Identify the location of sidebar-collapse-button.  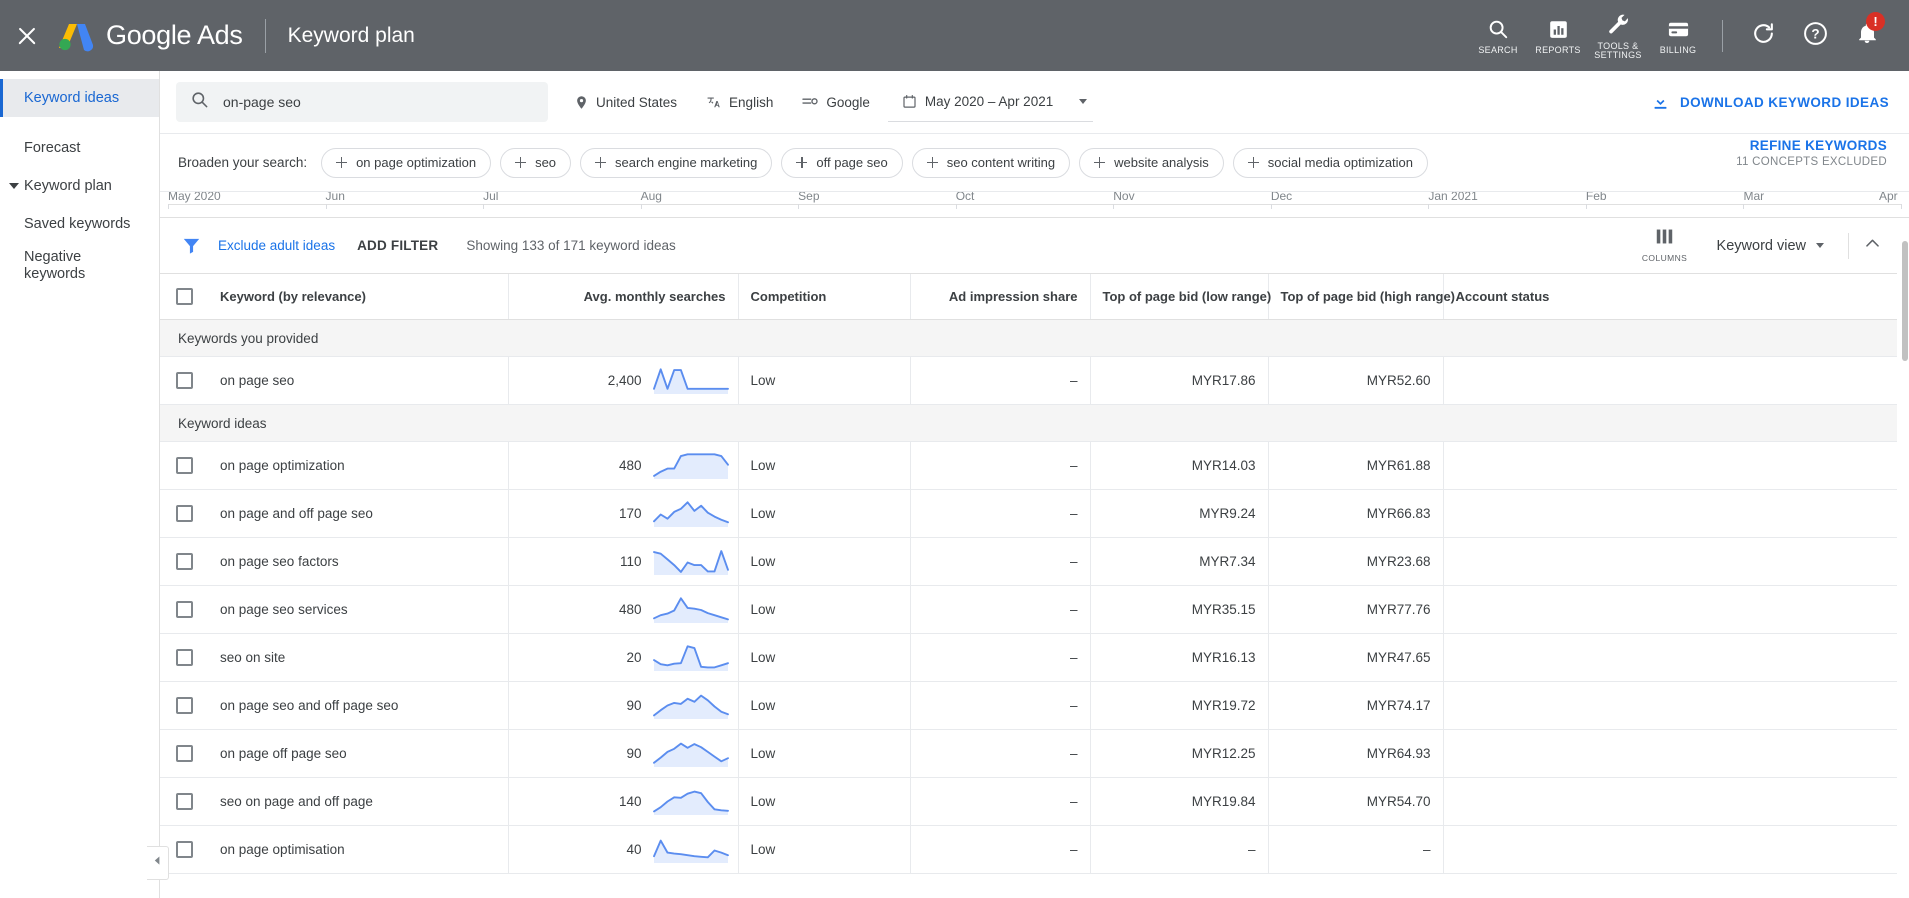
(158, 863).